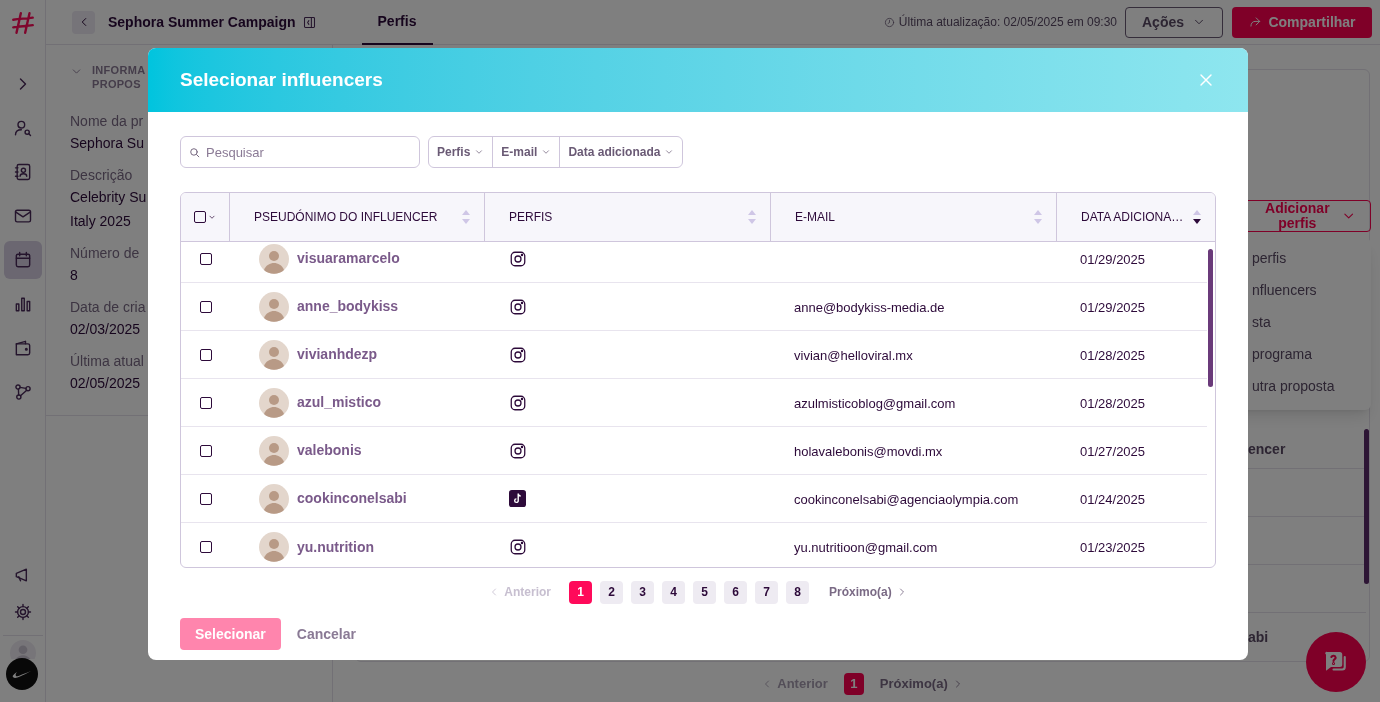 This screenshot has width=1380, height=702. I want to click on actions-button: Ações, so click(1174, 22).